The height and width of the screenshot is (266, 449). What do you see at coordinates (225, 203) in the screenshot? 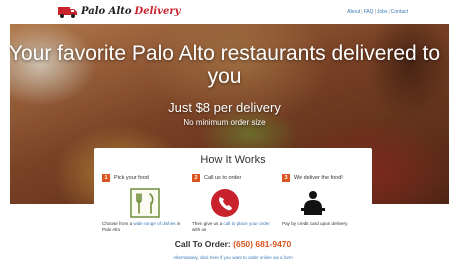
I see `phone-icon` at bounding box center [225, 203].